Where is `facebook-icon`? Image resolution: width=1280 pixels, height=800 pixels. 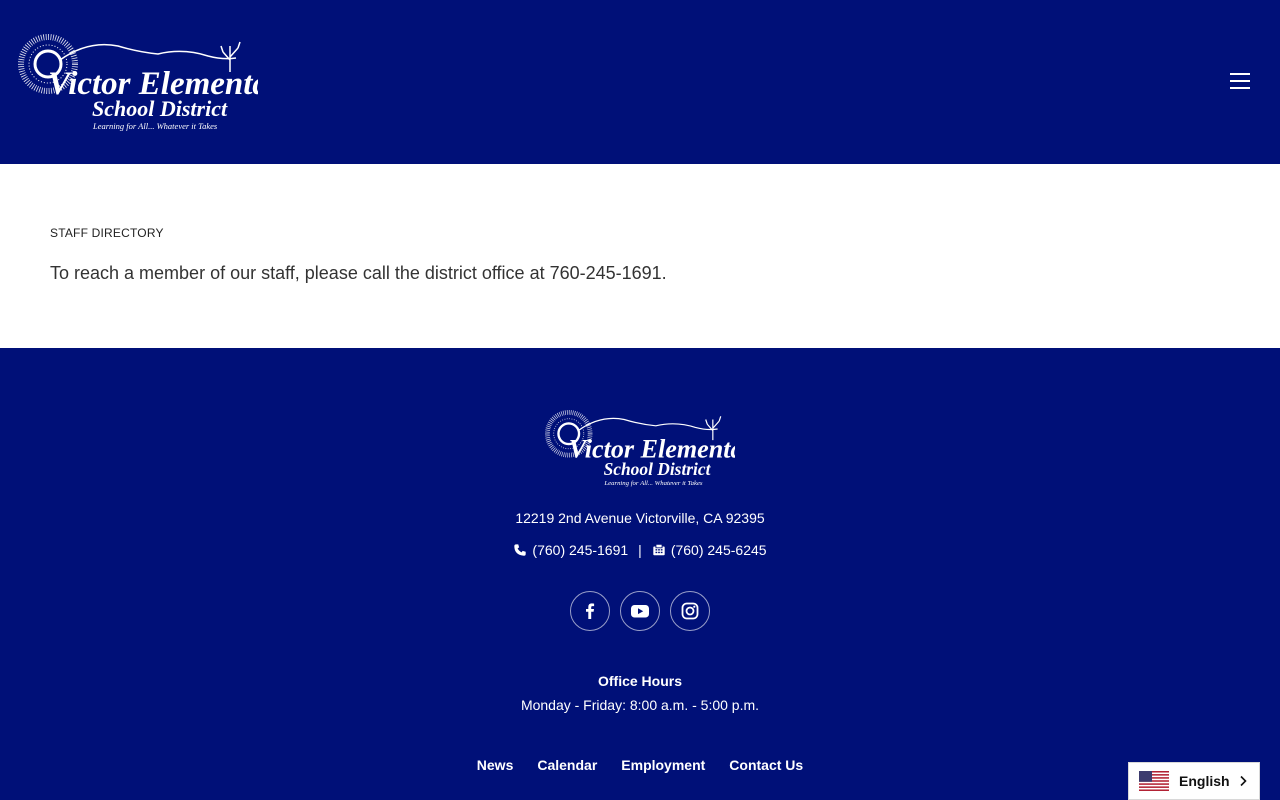
facebook-icon is located at coordinates (590, 611).